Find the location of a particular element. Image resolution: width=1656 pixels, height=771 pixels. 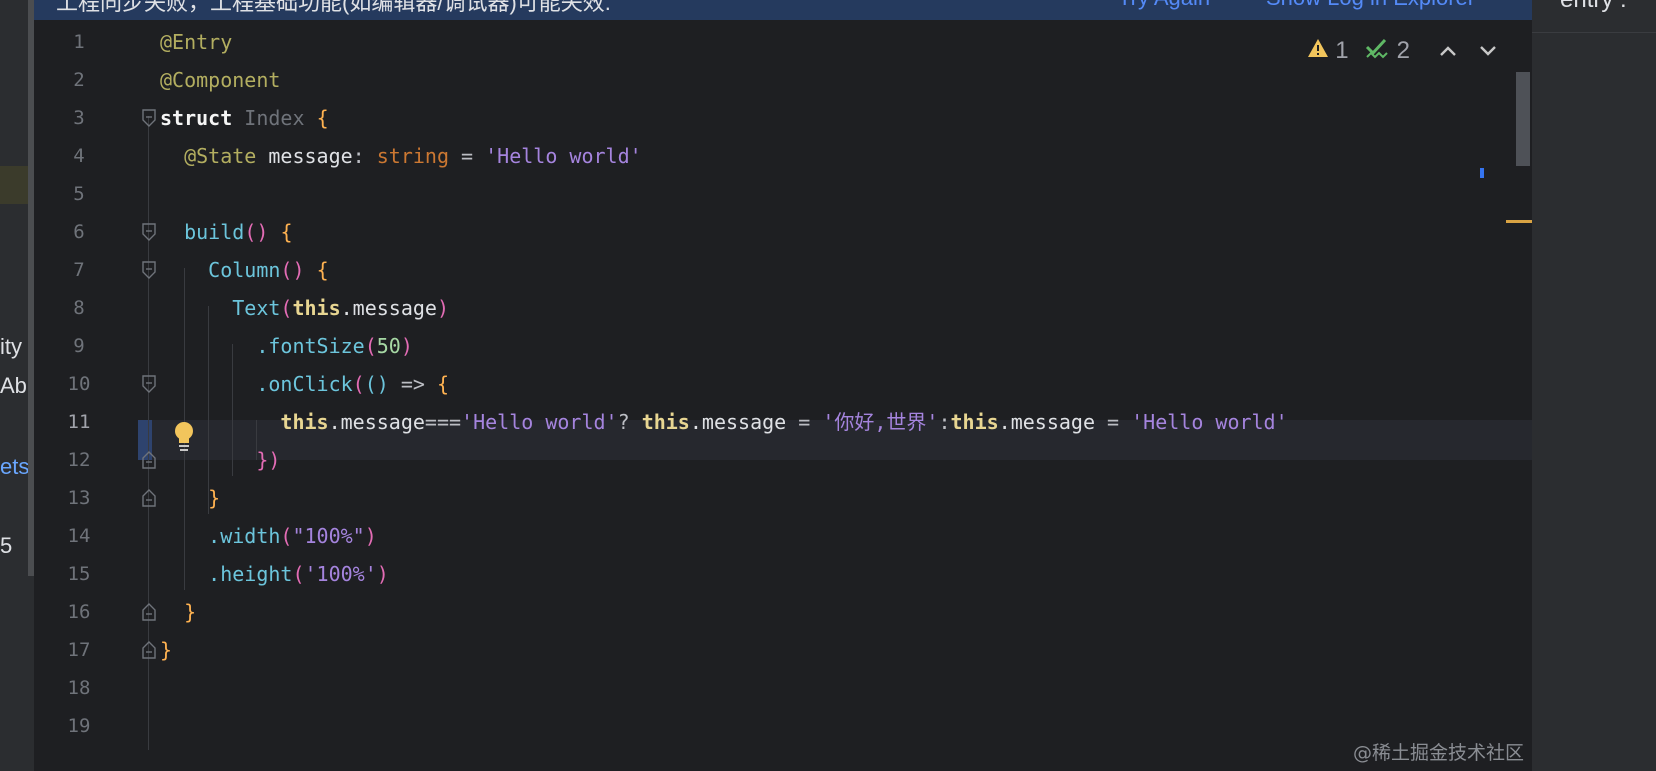

project-tree-item: ets is located at coordinates (14, 467).